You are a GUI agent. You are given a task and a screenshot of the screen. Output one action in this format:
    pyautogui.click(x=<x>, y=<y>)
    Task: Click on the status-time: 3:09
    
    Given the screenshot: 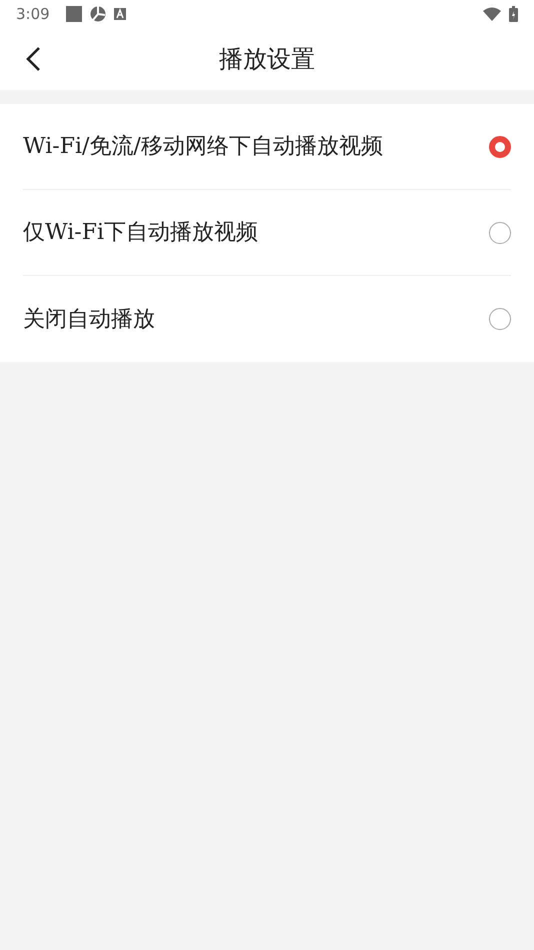 What is the action you would take?
    pyautogui.click(x=33, y=14)
    